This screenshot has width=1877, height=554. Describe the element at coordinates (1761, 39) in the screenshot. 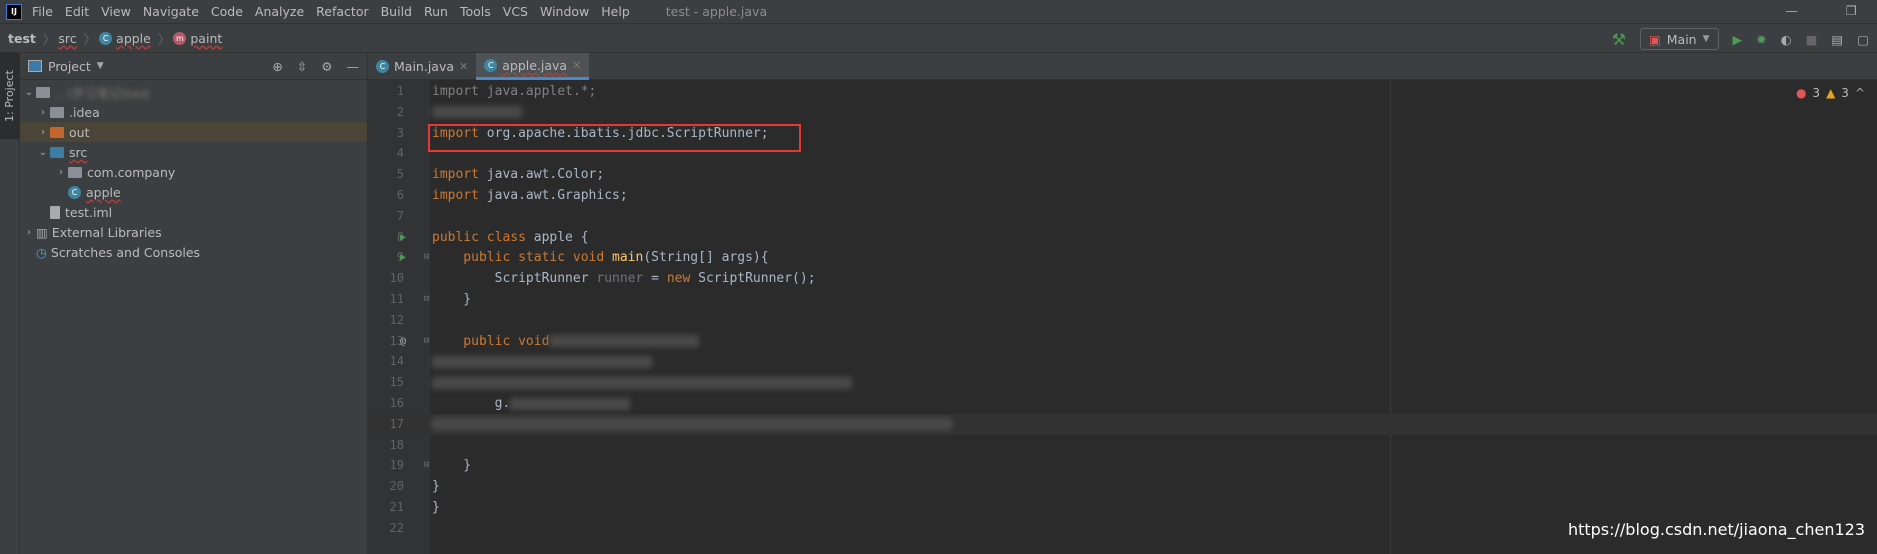

I see `debug-bug-icon: ✹` at that location.